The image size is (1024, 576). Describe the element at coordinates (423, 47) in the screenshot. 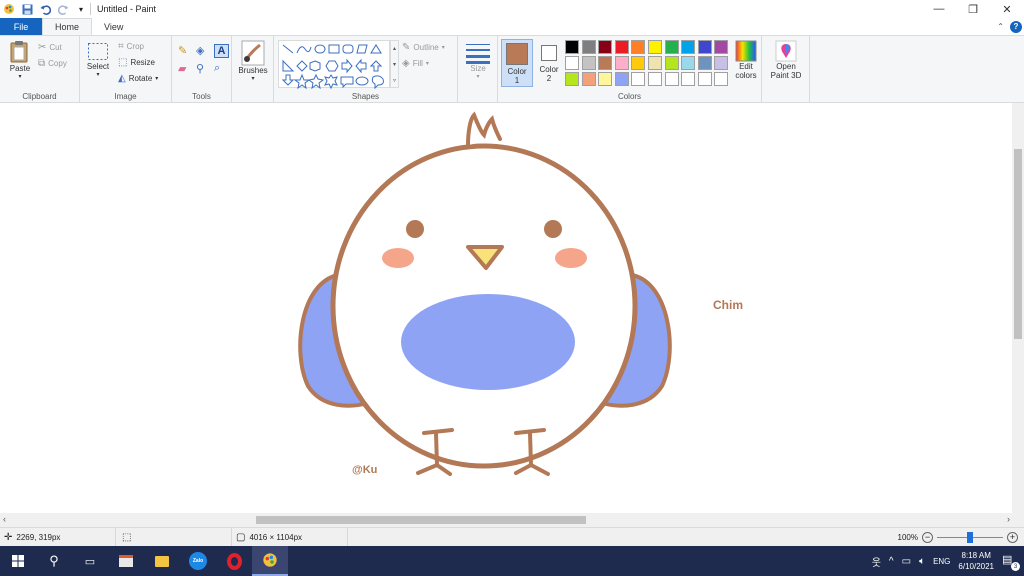

I see `outline-button: ✎ Outline ▾` at that location.